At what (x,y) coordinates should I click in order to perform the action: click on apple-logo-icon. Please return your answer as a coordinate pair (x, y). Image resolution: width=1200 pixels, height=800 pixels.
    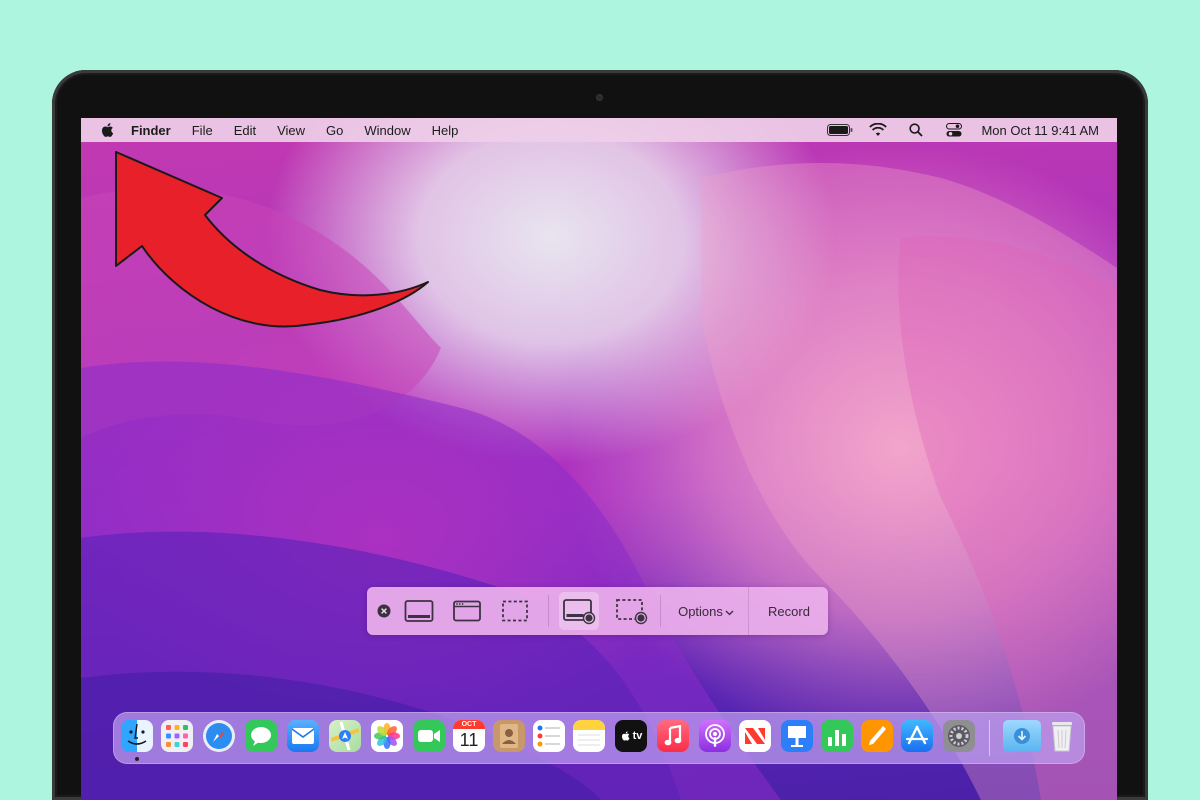
    Looking at the image, I should click on (108, 130).